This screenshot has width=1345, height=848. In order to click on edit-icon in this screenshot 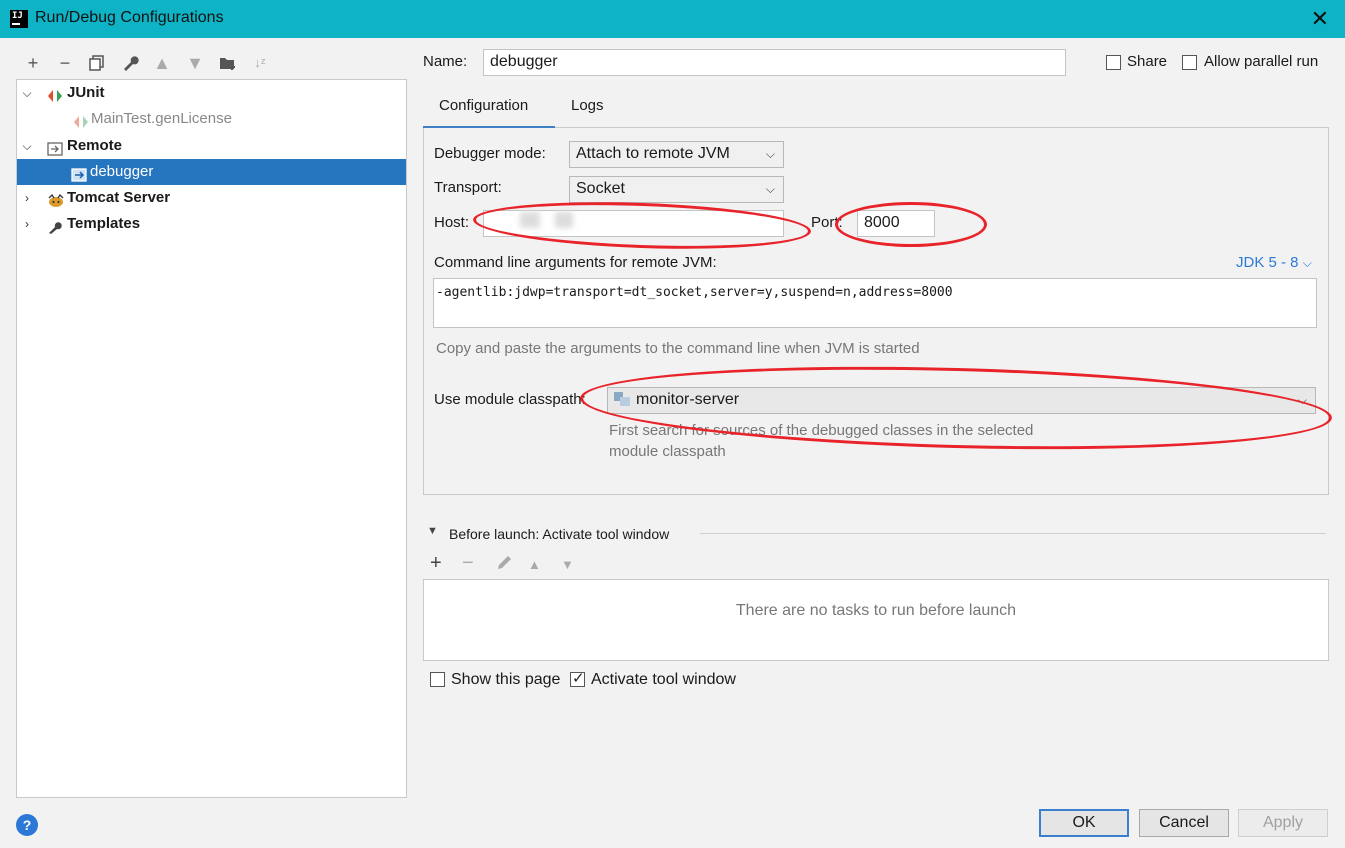, I will do `click(504, 565)`.